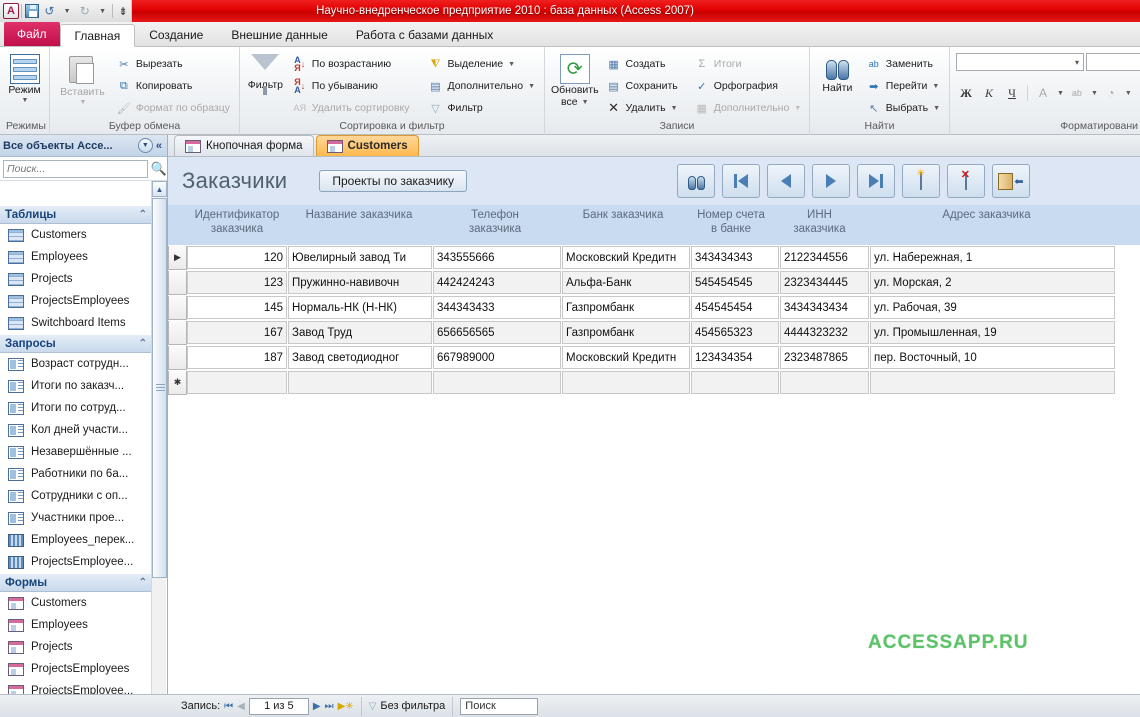  I want to click on first-record-button, so click(741, 181).